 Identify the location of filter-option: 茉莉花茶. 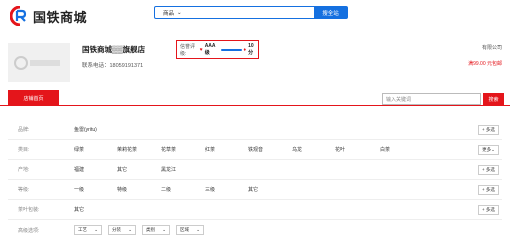
(139, 149).